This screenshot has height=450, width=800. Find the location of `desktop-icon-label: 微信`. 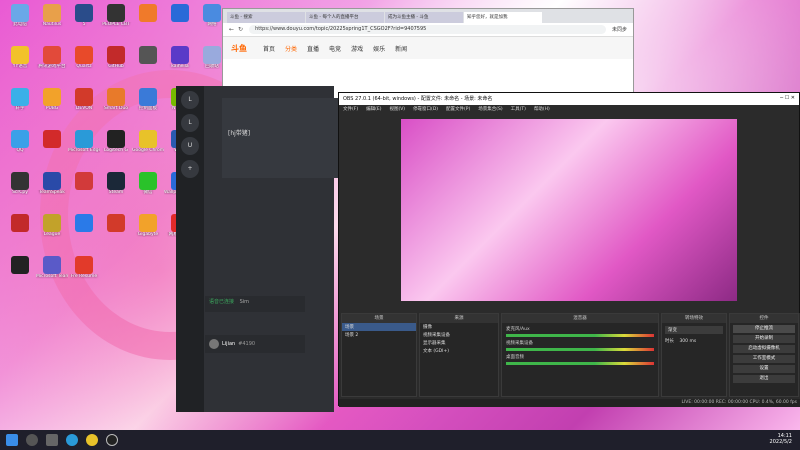

desktop-icon-label: 微信 is located at coordinates (148, 192).